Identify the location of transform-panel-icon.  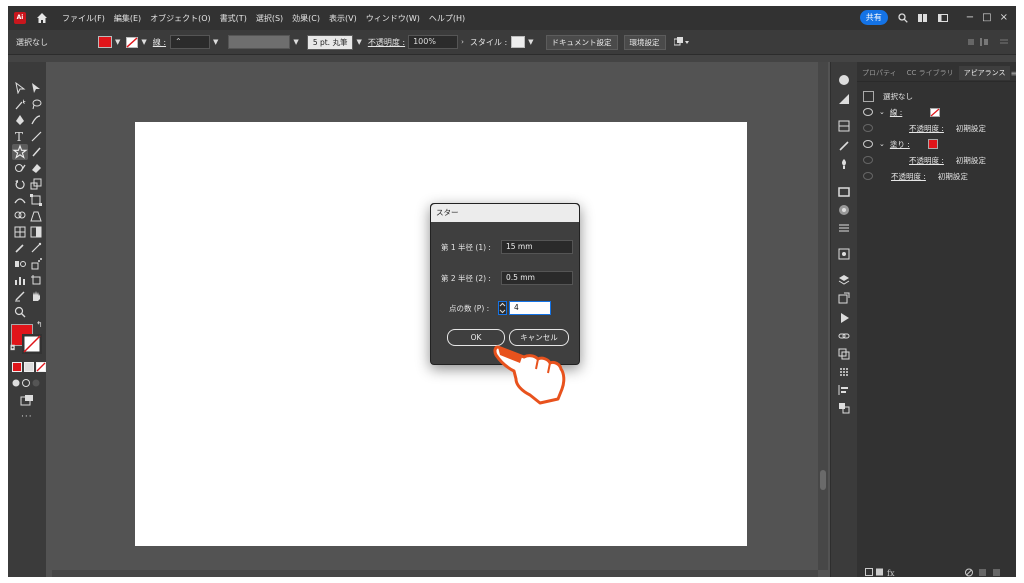
(844, 408).